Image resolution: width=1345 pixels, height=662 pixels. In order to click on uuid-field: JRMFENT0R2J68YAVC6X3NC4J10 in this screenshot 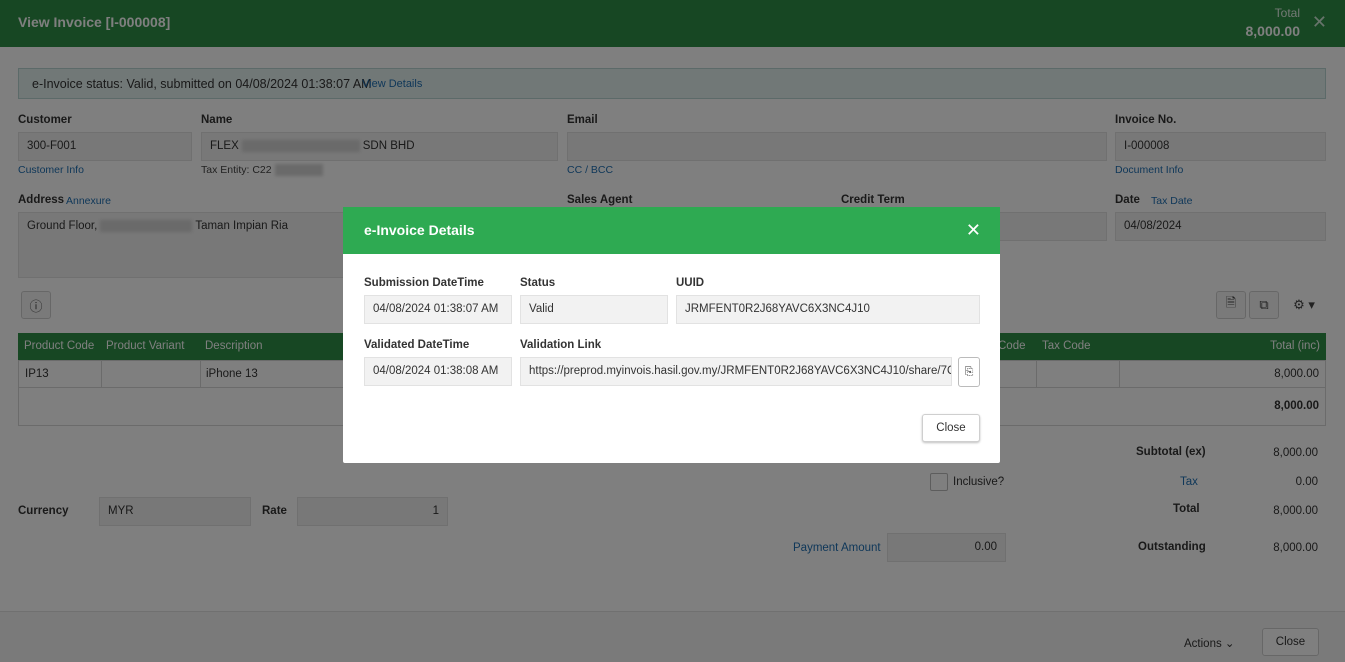, I will do `click(828, 309)`.